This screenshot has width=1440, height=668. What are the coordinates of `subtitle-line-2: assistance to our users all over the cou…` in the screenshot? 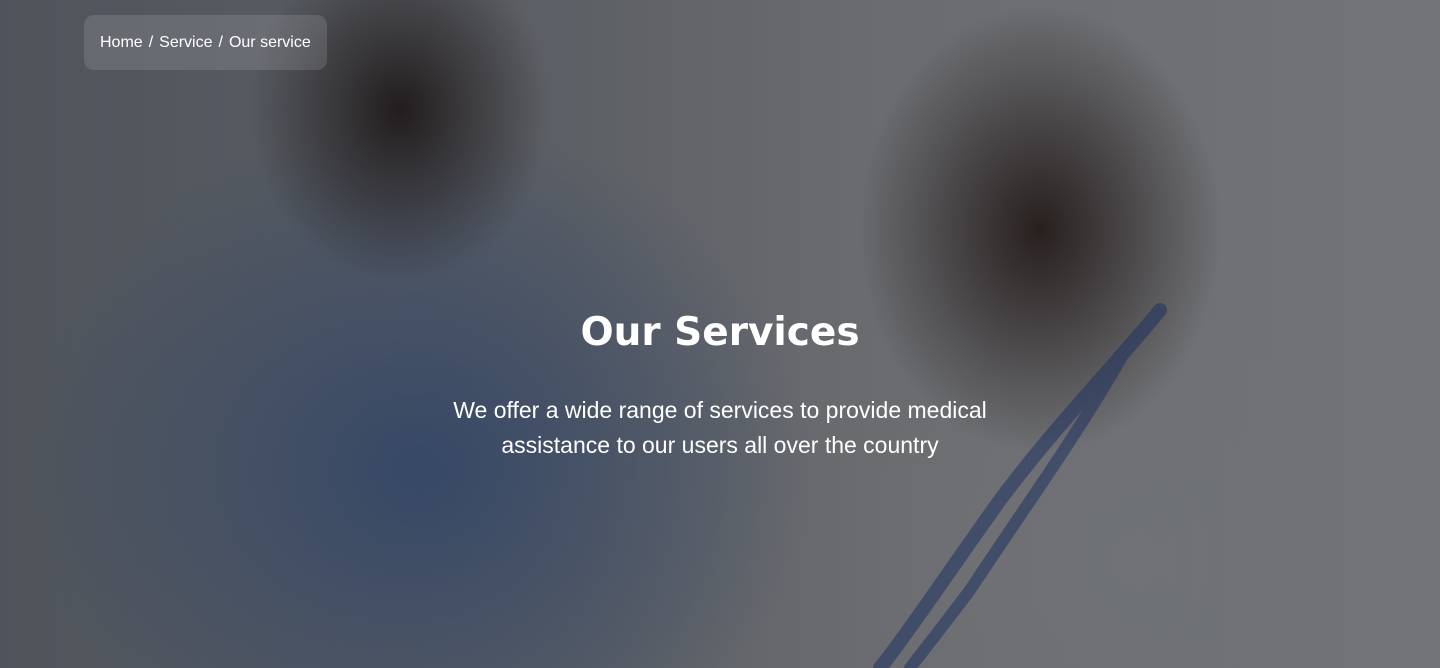 It's located at (720, 445).